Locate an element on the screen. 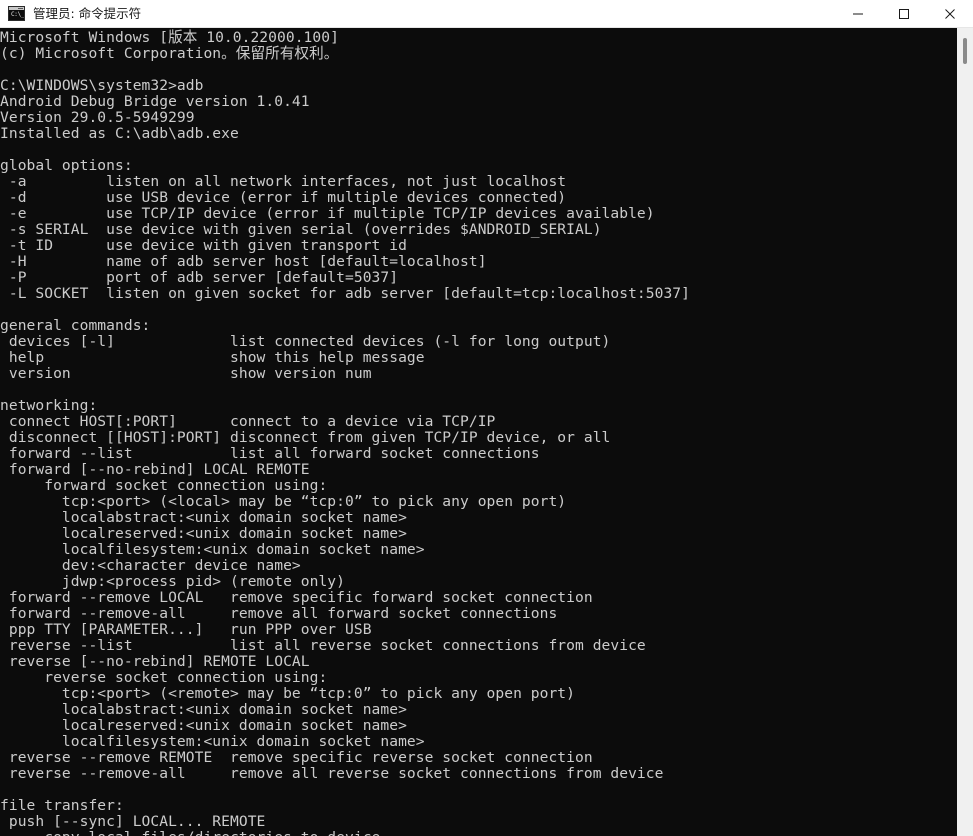 The width and height of the screenshot is (973, 836). window-titlebar: C:\_ 管理员: 命令提示符 is located at coordinates (486, 14).